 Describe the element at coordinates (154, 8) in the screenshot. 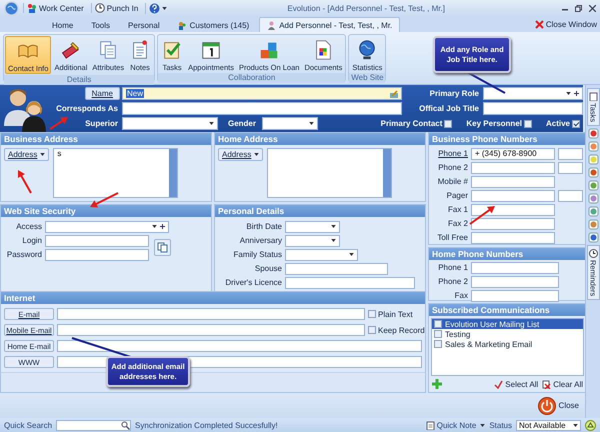

I see `help-icon` at that location.